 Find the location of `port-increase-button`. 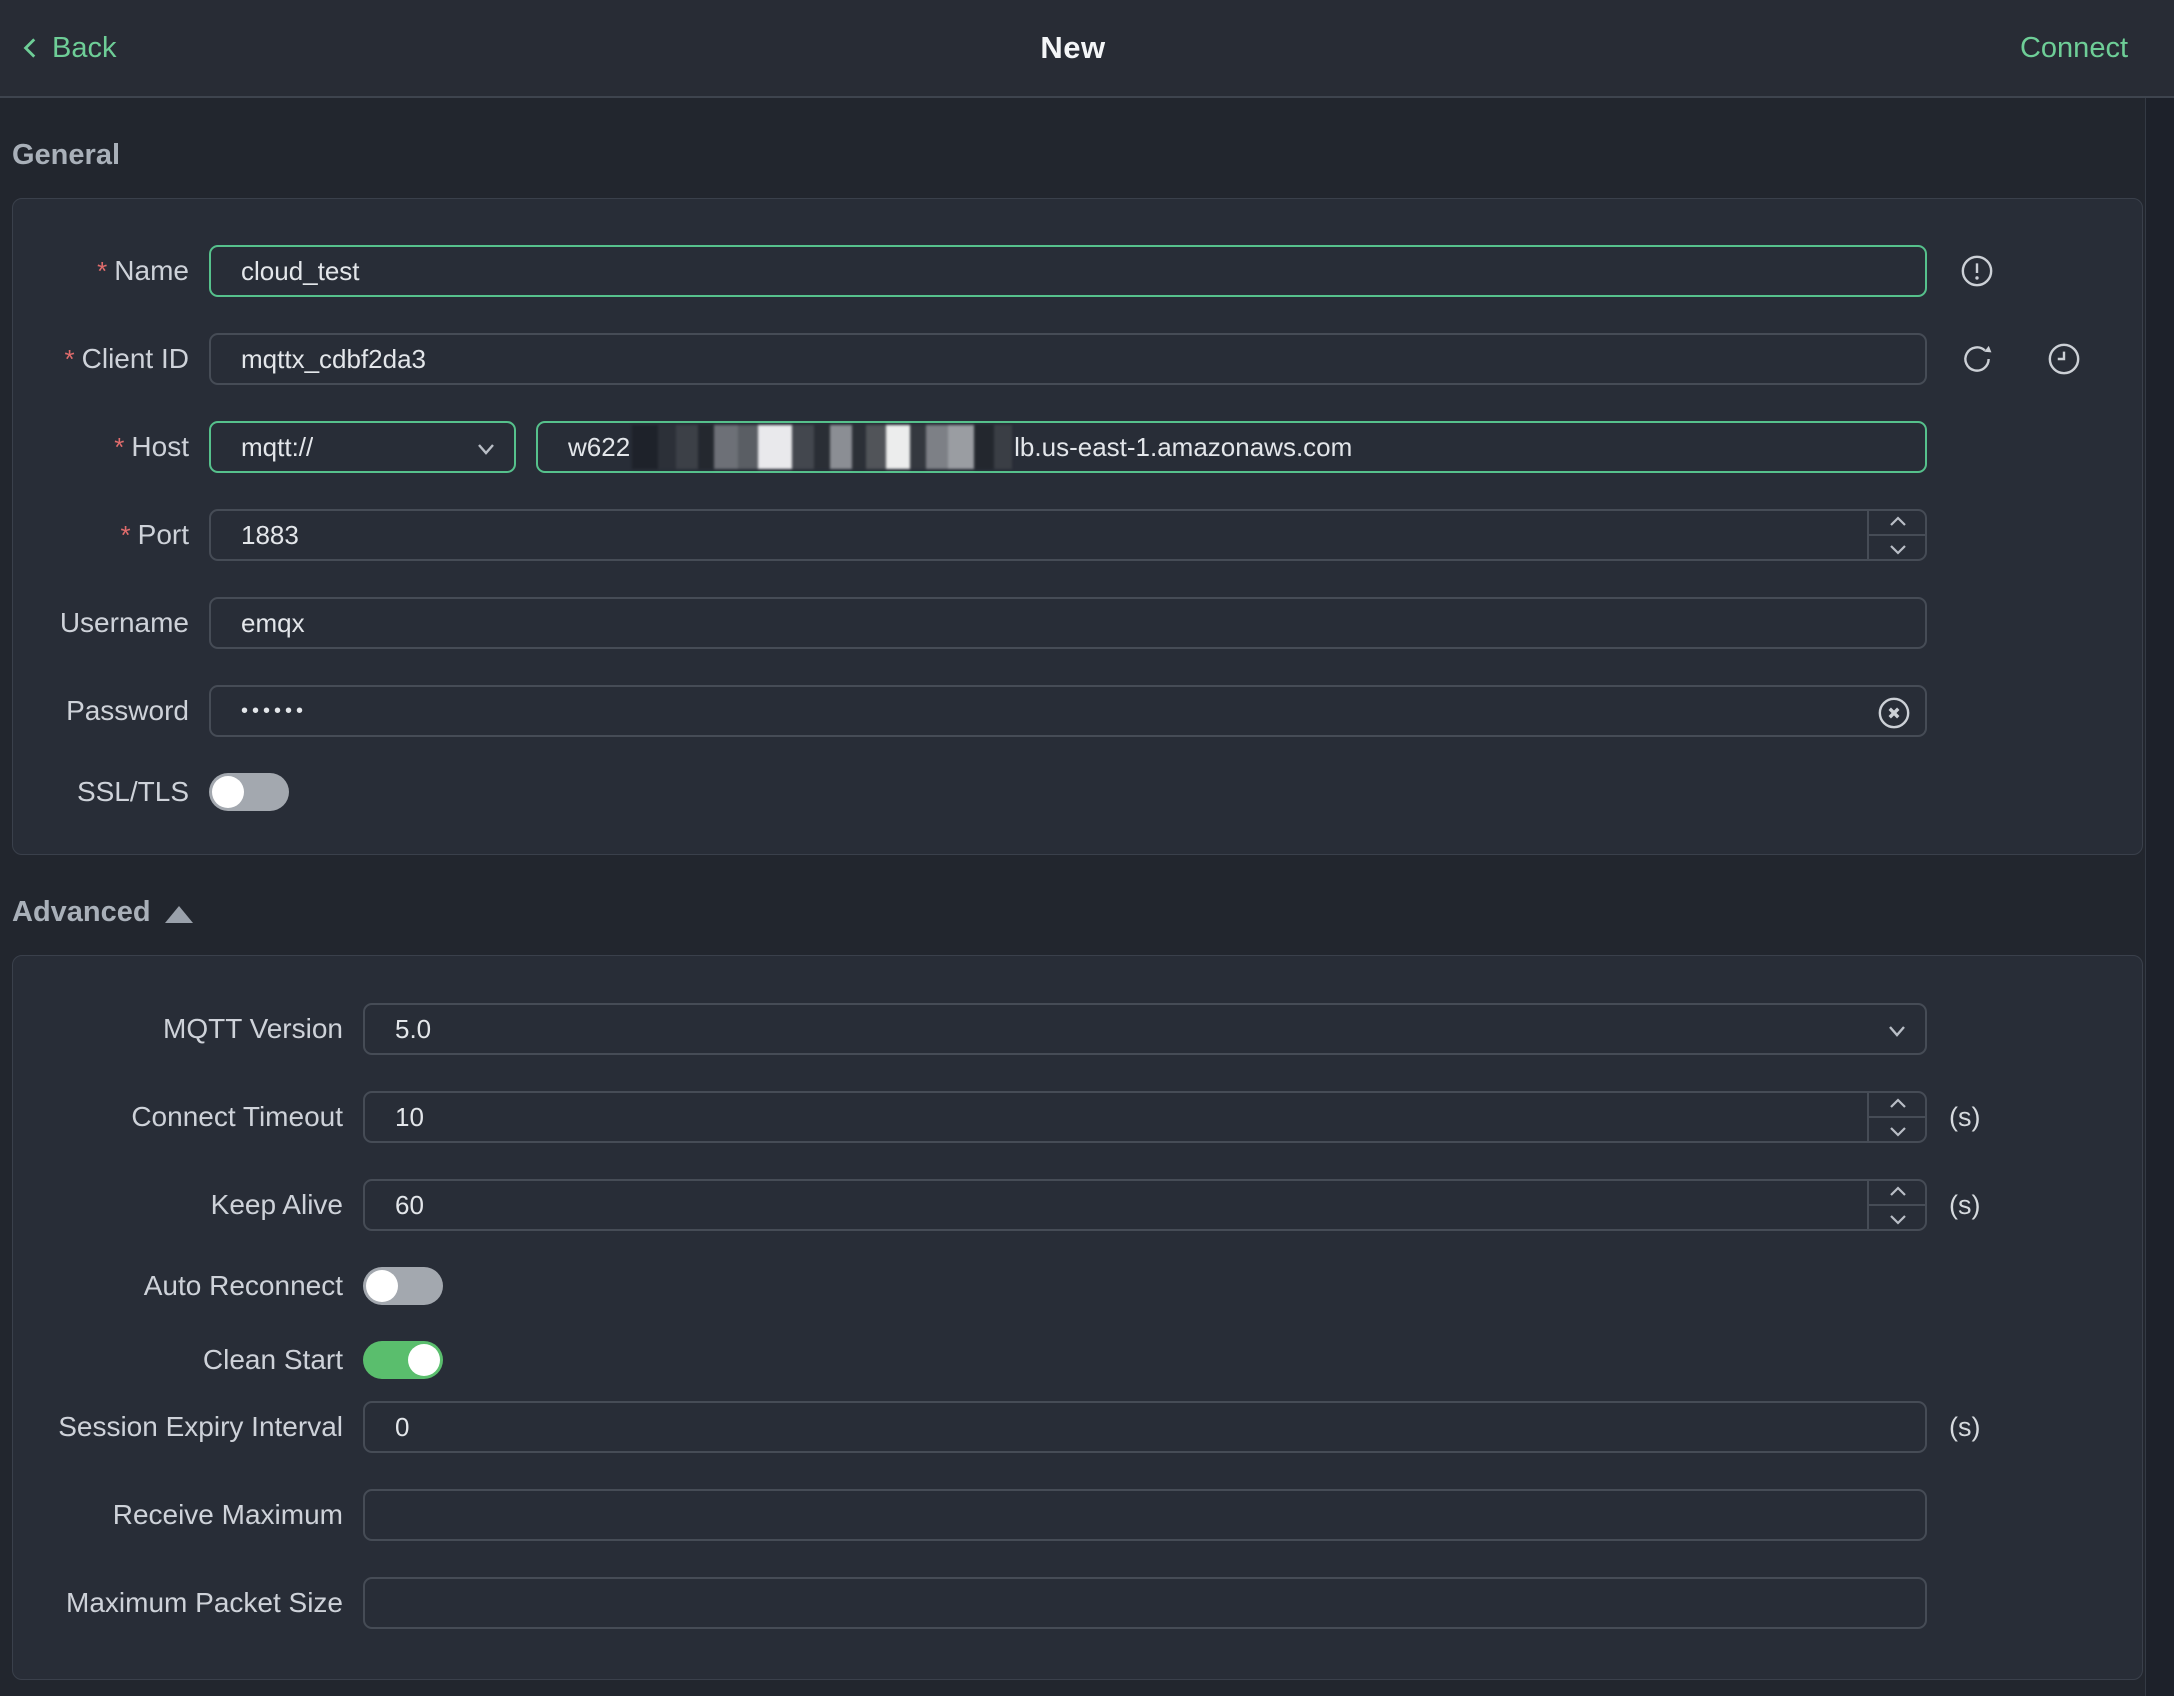

port-increase-button is located at coordinates (1898, 522).